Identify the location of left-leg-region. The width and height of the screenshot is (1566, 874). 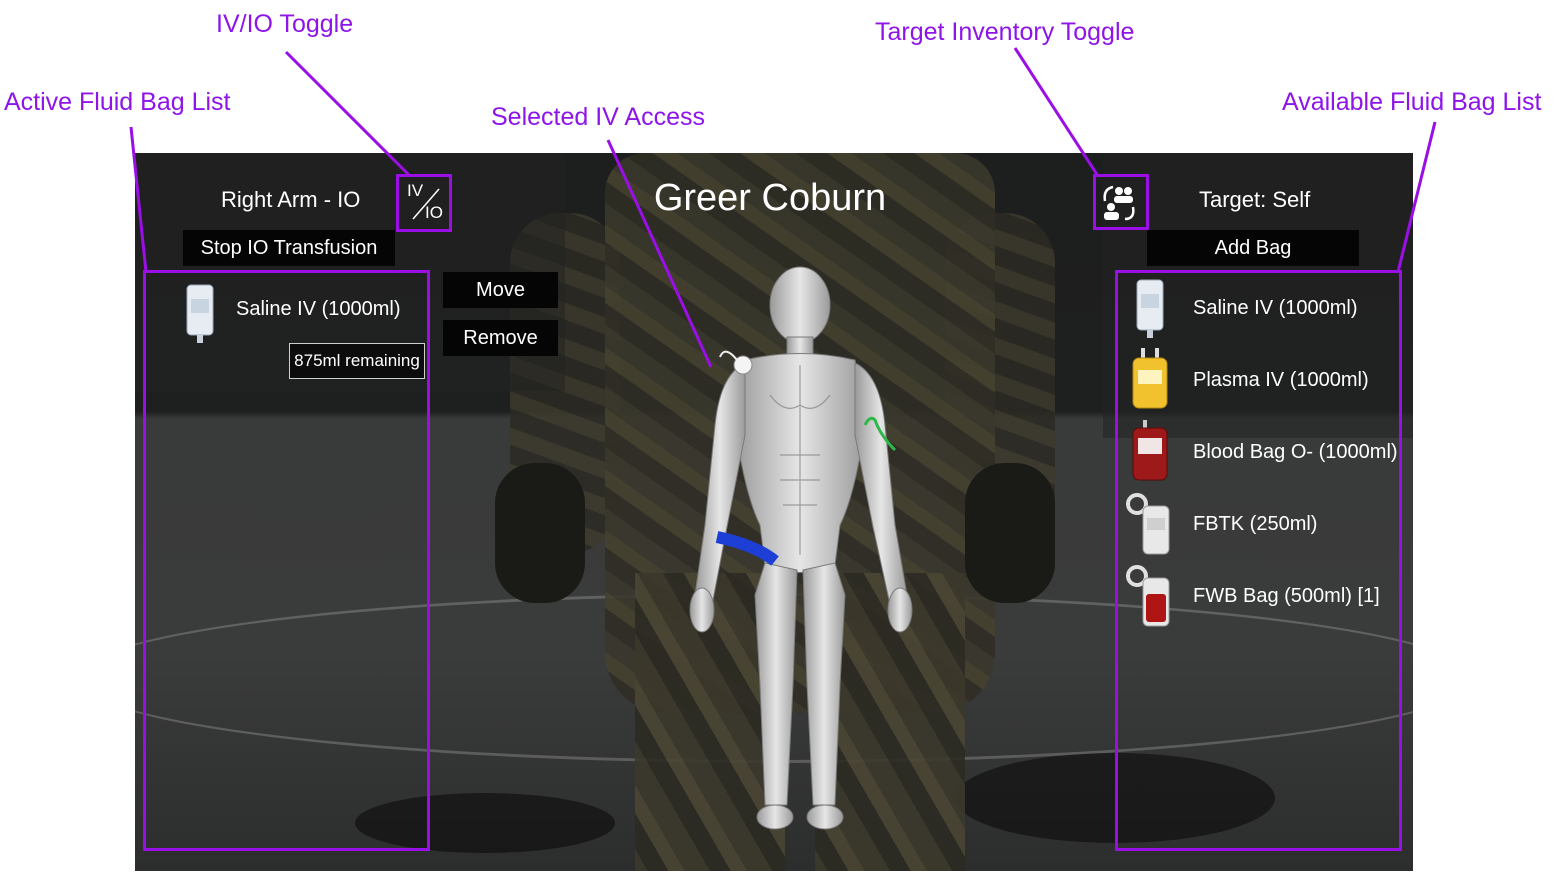
(824, 684).